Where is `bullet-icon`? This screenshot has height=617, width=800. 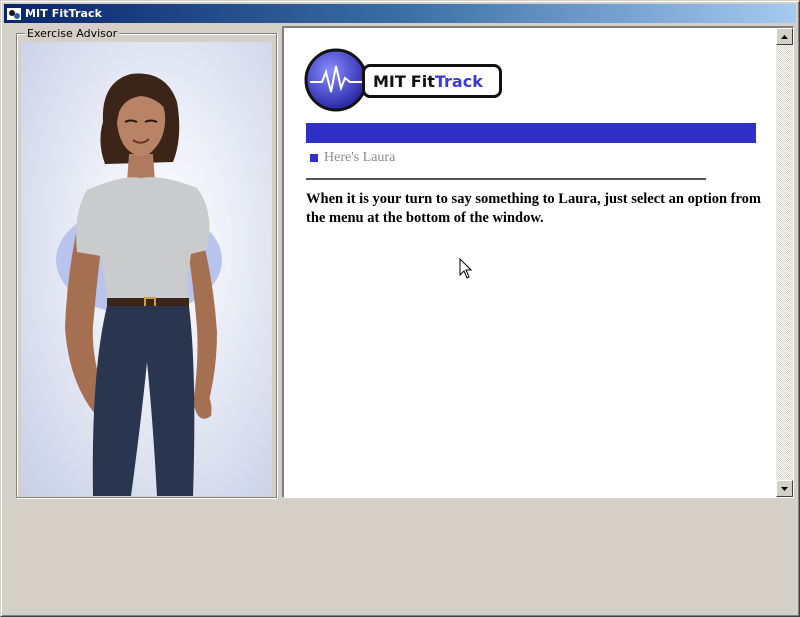
bullet-icon is located at coordinates (314, 158).